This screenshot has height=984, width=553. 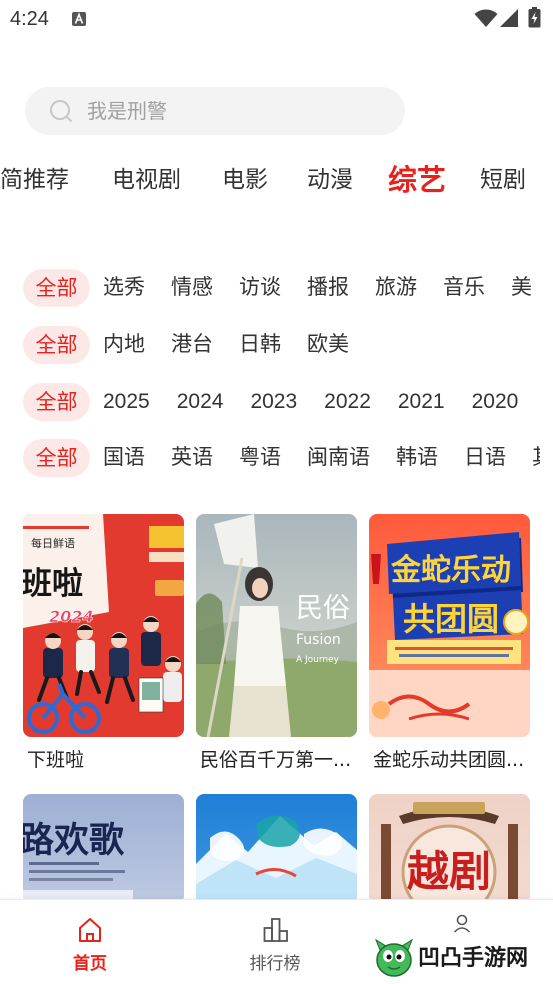 I want to click on show-card: 路欢歌, so click(x=103, y=849).